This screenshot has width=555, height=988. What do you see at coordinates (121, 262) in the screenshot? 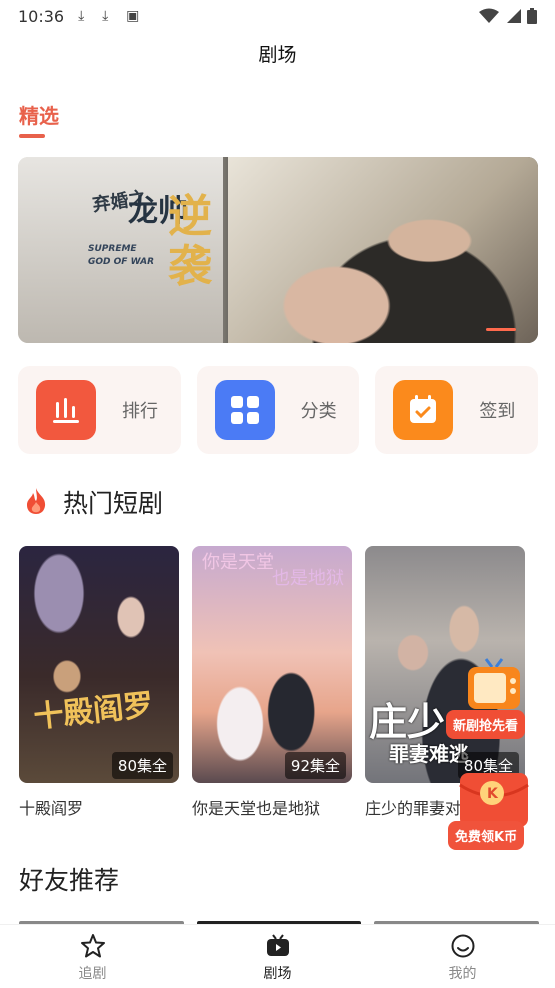
I see `svg-text: GOD OF WAR` at bounding box center [121, 262].